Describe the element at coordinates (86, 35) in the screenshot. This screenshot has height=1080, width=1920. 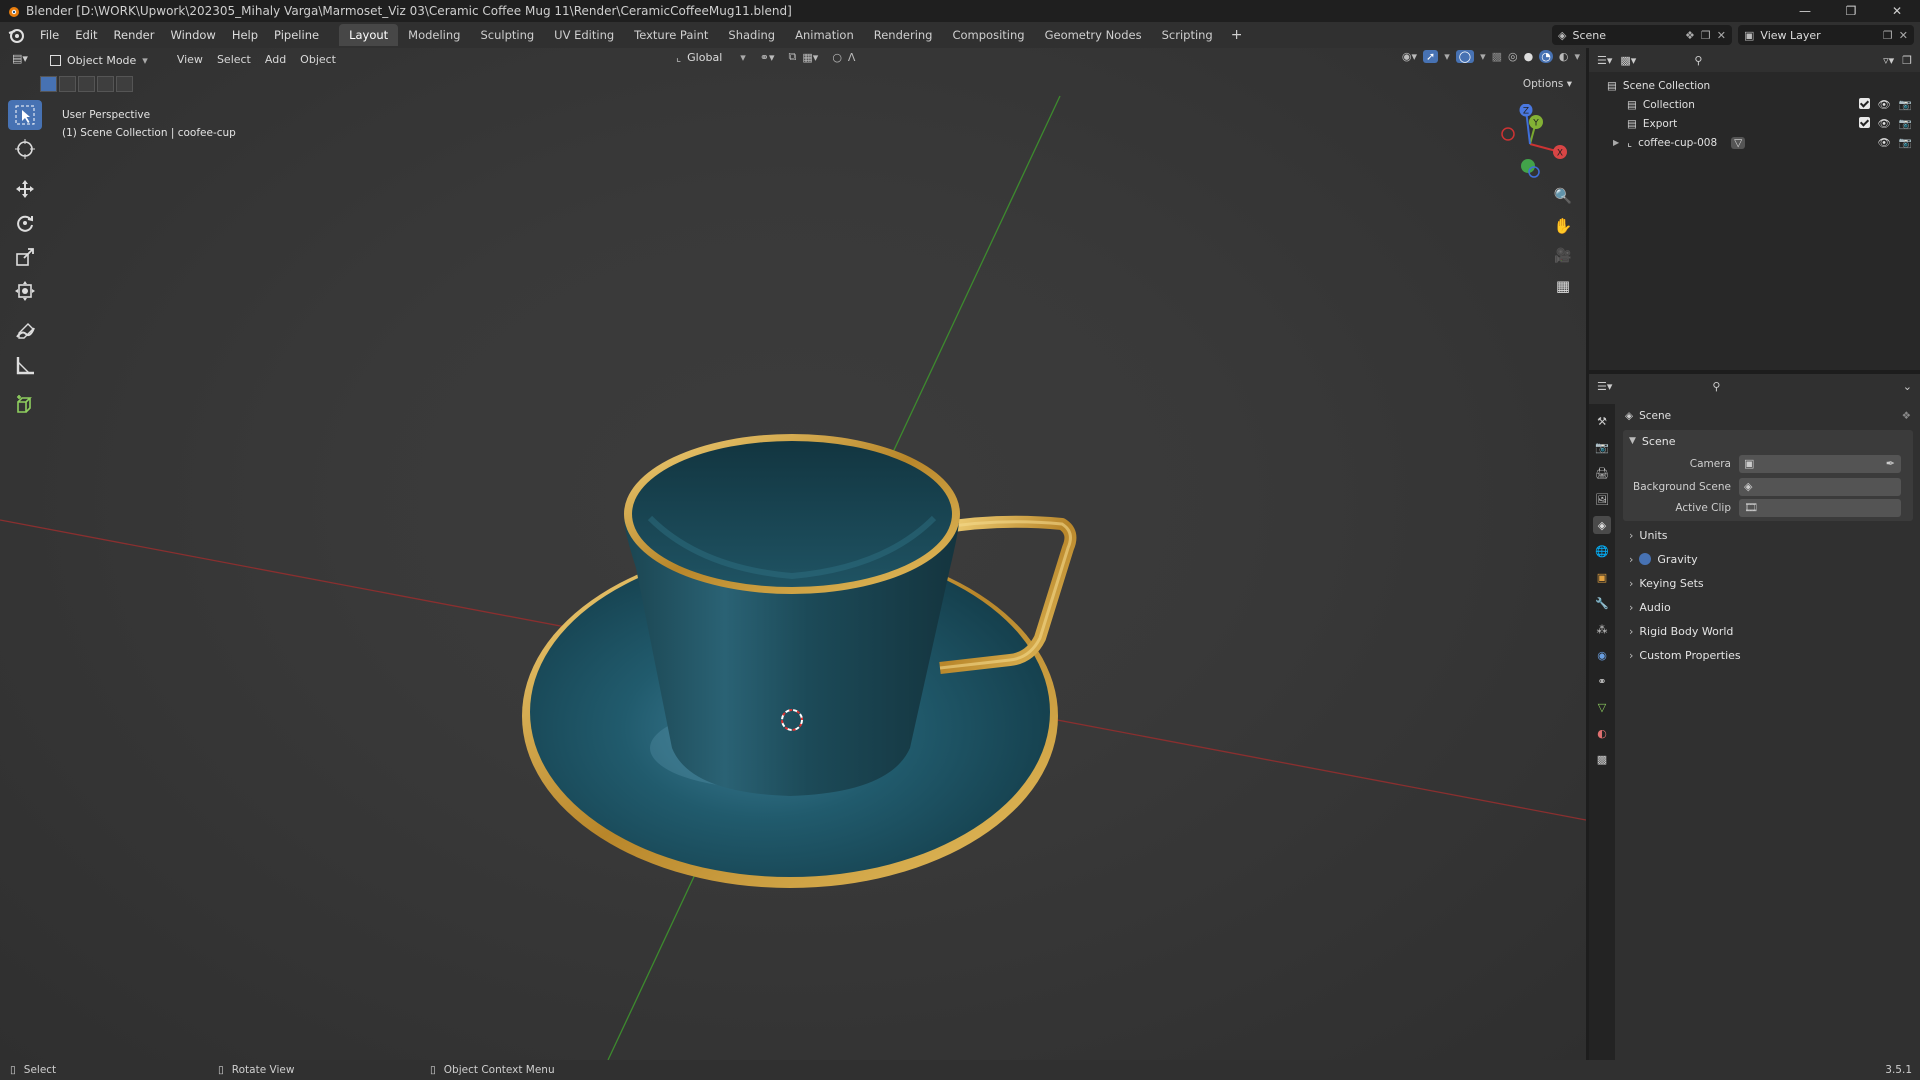
I see `menu-edit: Edit` at that location.